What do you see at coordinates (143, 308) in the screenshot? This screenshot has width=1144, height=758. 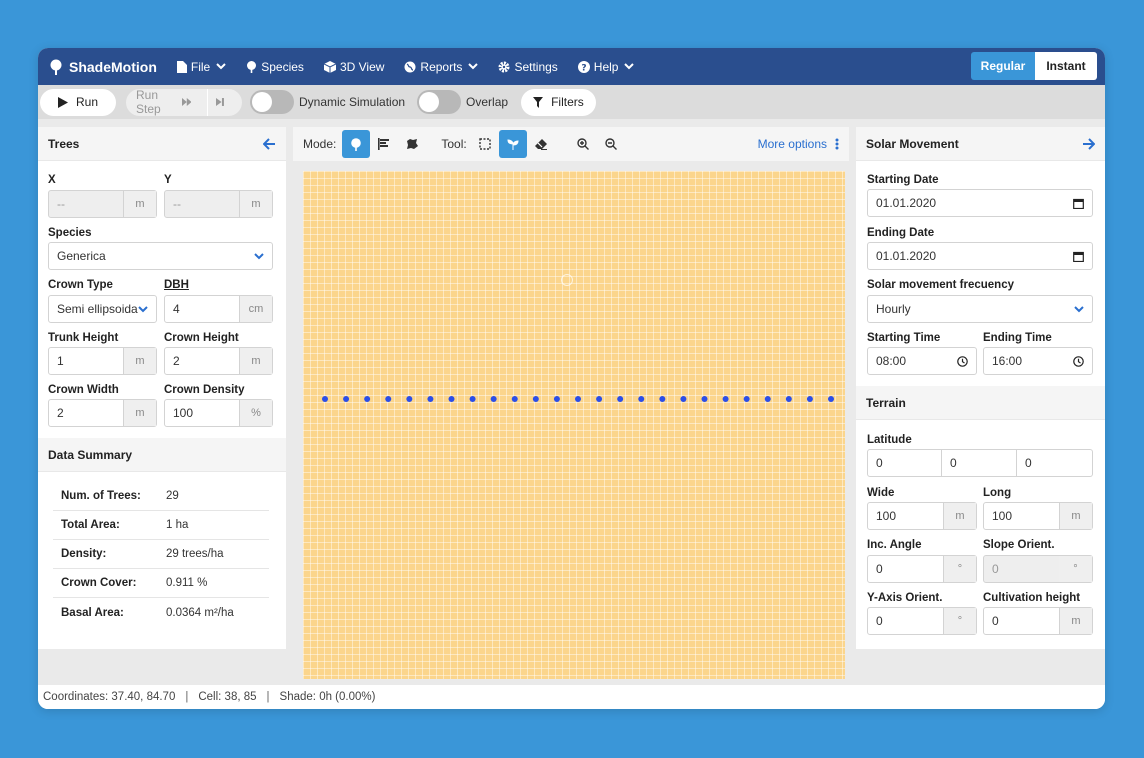 I see `chevron-down-icon` at bounding box center [143, 308].